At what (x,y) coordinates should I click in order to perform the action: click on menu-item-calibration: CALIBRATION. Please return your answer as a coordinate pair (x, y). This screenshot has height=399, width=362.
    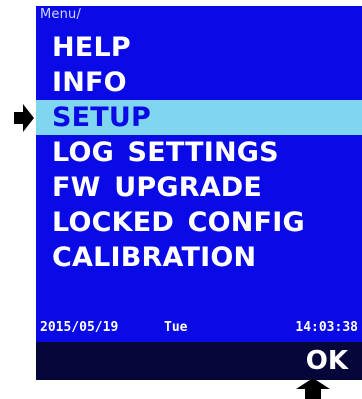
    Looking at the image, I should click on (199, 257).